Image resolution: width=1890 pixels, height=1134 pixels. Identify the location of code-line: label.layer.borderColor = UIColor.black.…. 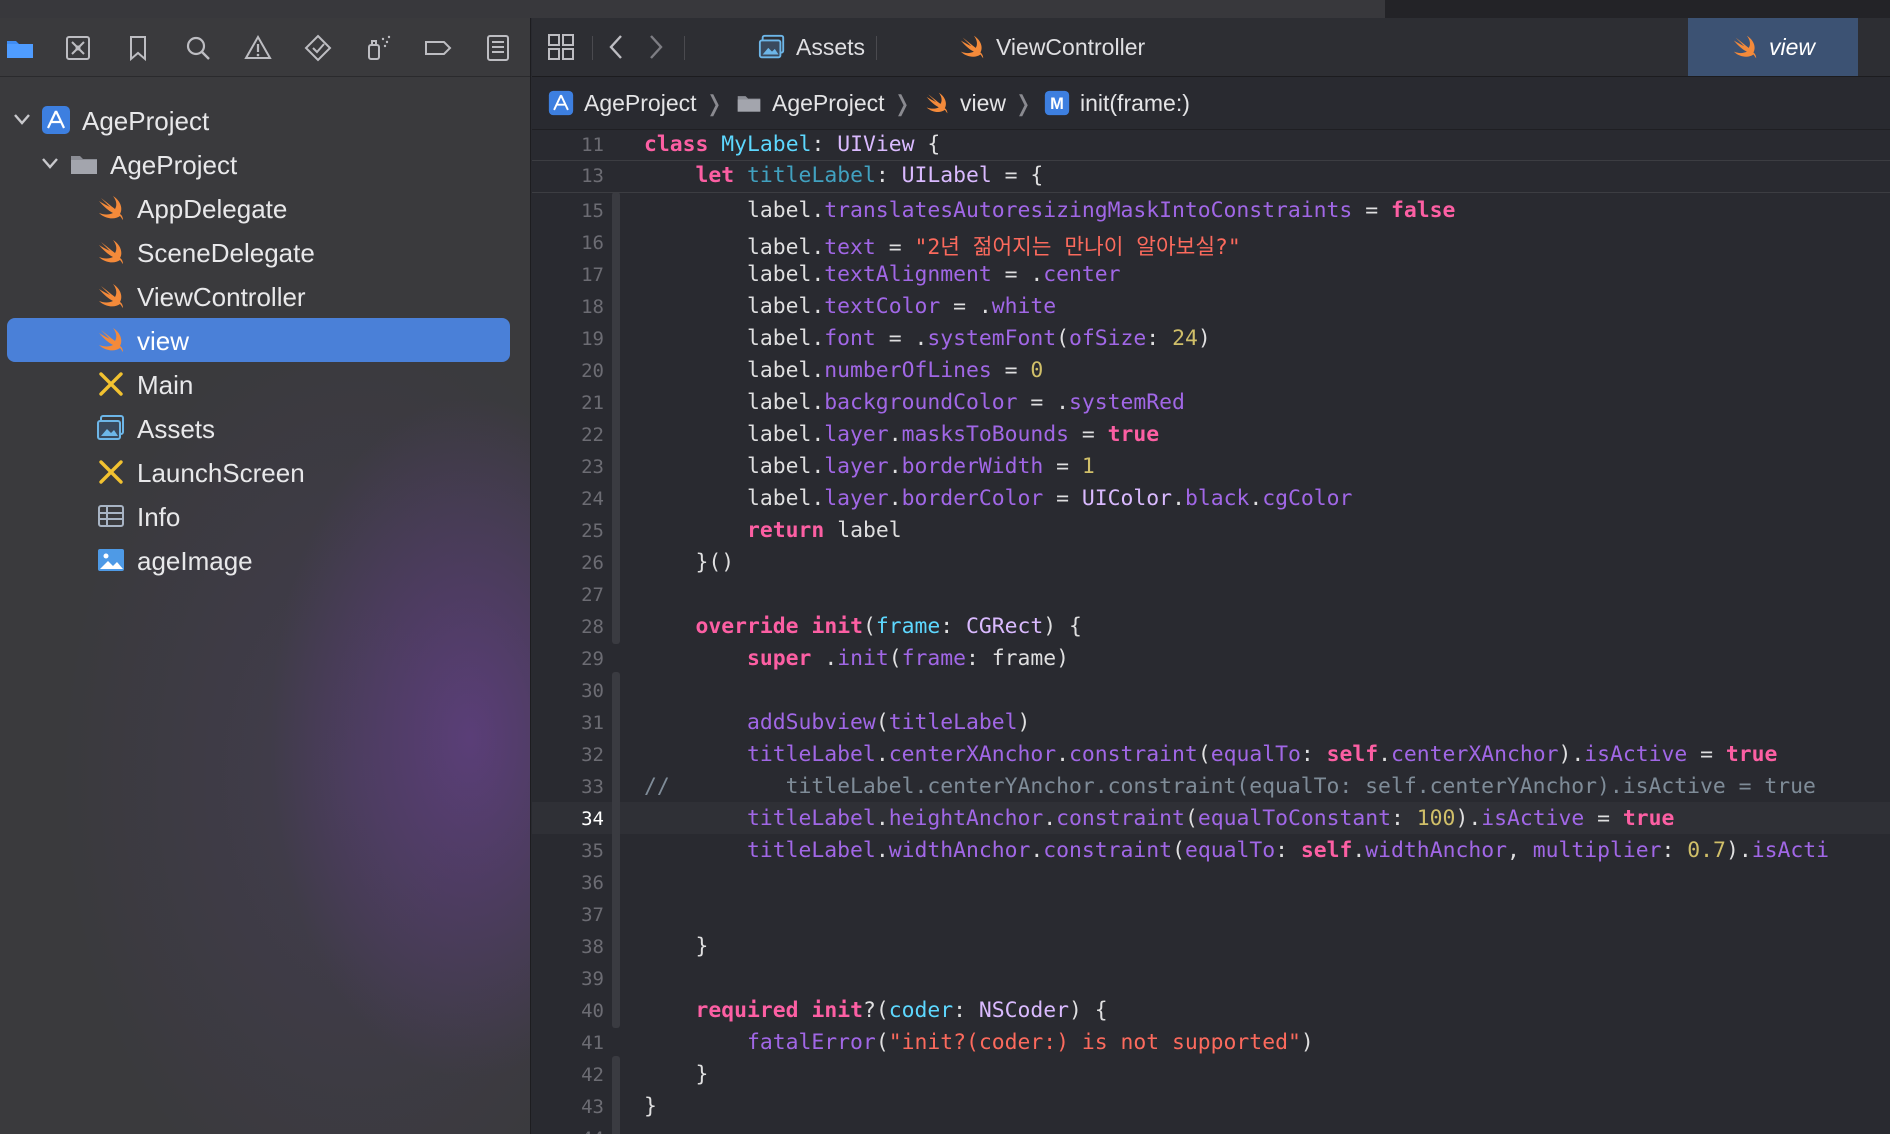
(998, 498).